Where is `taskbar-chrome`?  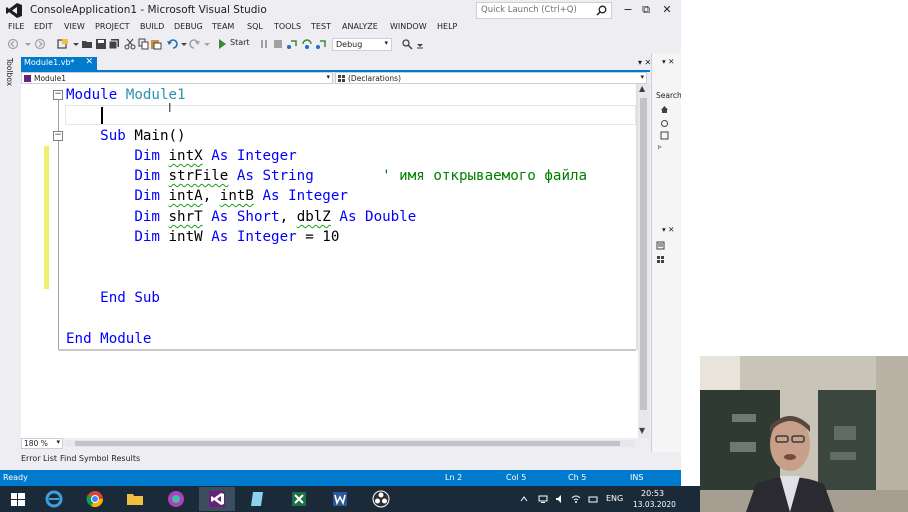 taskbar-chrome is located at coordinates (95, 499).